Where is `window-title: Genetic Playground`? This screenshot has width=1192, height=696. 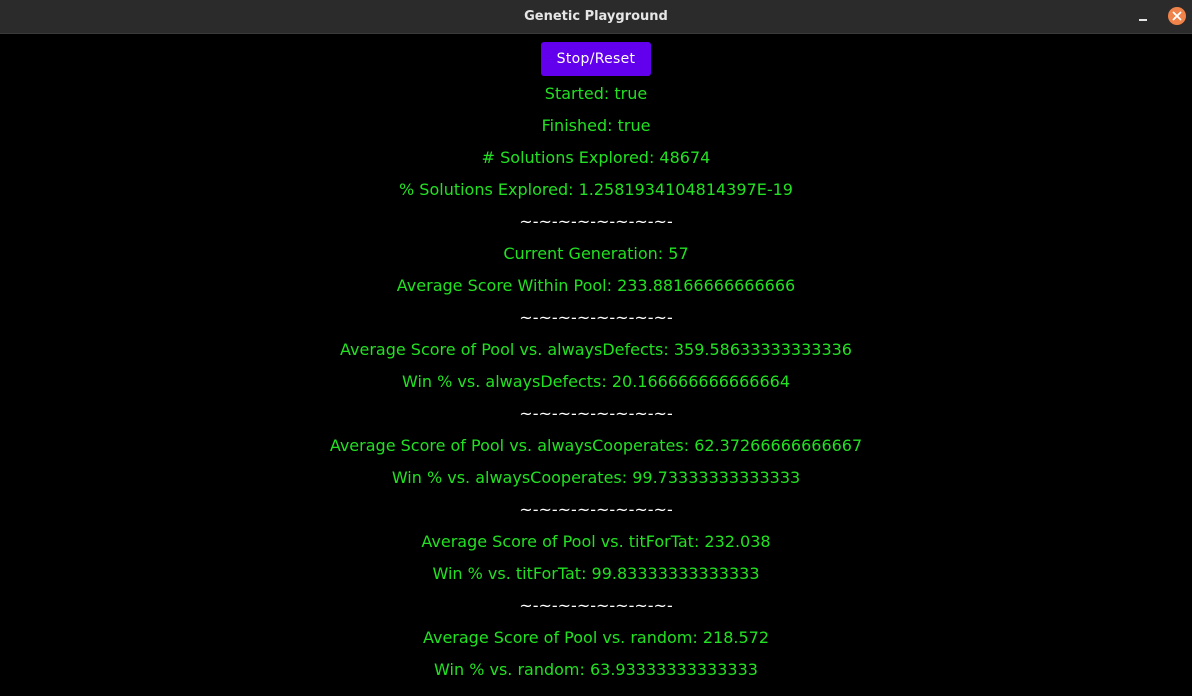
window-title: Genetic Playground is located at coordinates (596, 16).